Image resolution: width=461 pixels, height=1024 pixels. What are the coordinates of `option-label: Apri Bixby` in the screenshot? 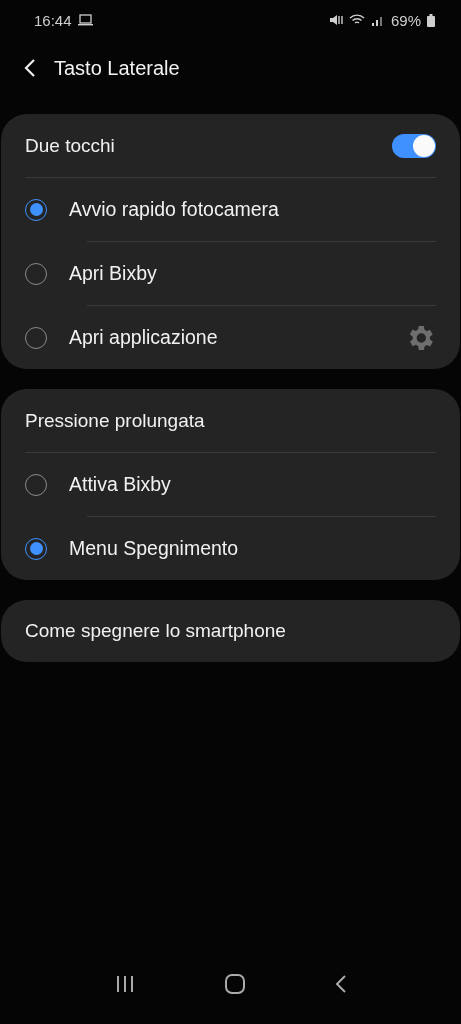 It's located at (113, 273).